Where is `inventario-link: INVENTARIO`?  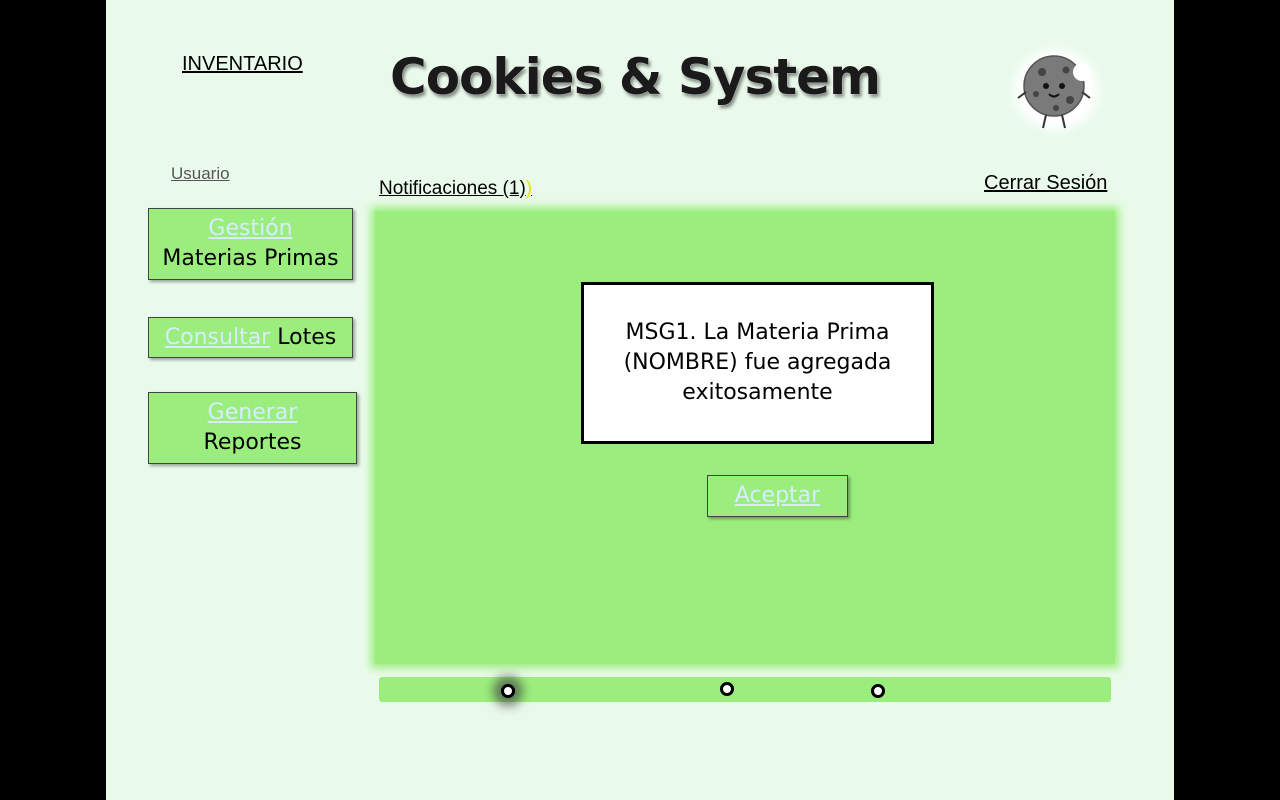 inventario-link: INVENTARIO is located at coordinates (242, 64).